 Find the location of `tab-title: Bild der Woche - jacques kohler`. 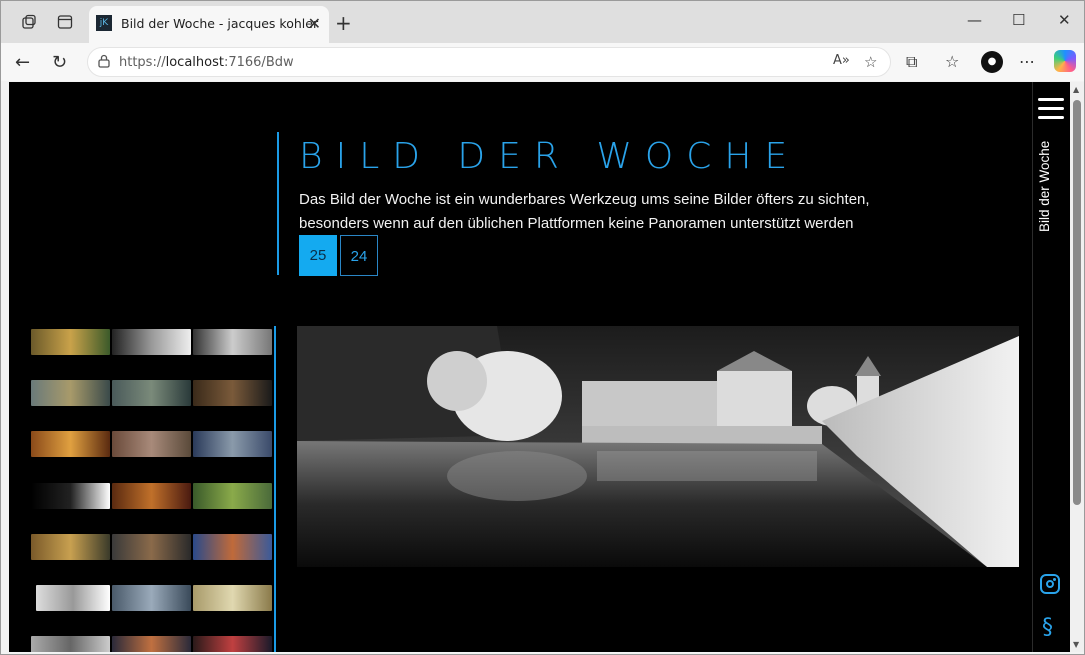

tab-title: Bild der Woche - jacques kohler is located at coordinates (220, 23).